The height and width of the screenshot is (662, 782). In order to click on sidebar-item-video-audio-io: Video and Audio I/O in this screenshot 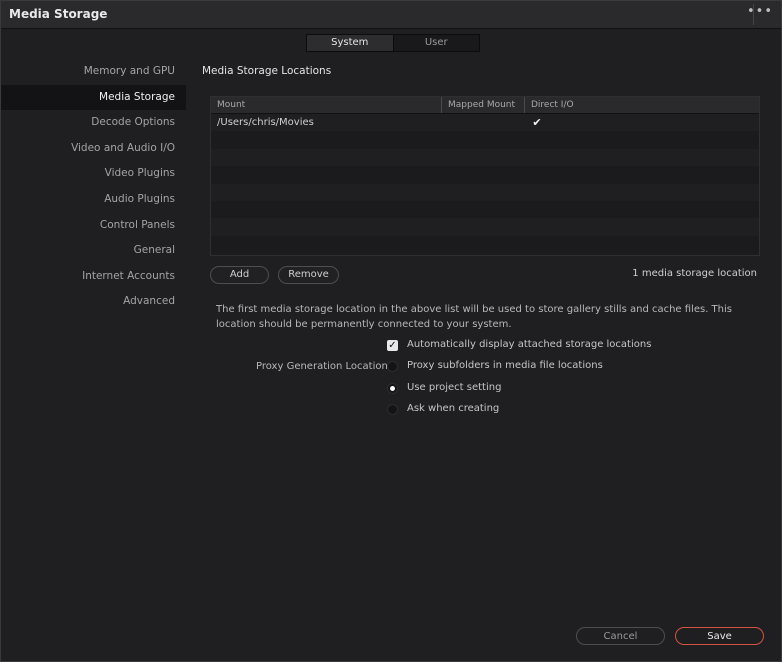, I will do `click(93, 149)`.